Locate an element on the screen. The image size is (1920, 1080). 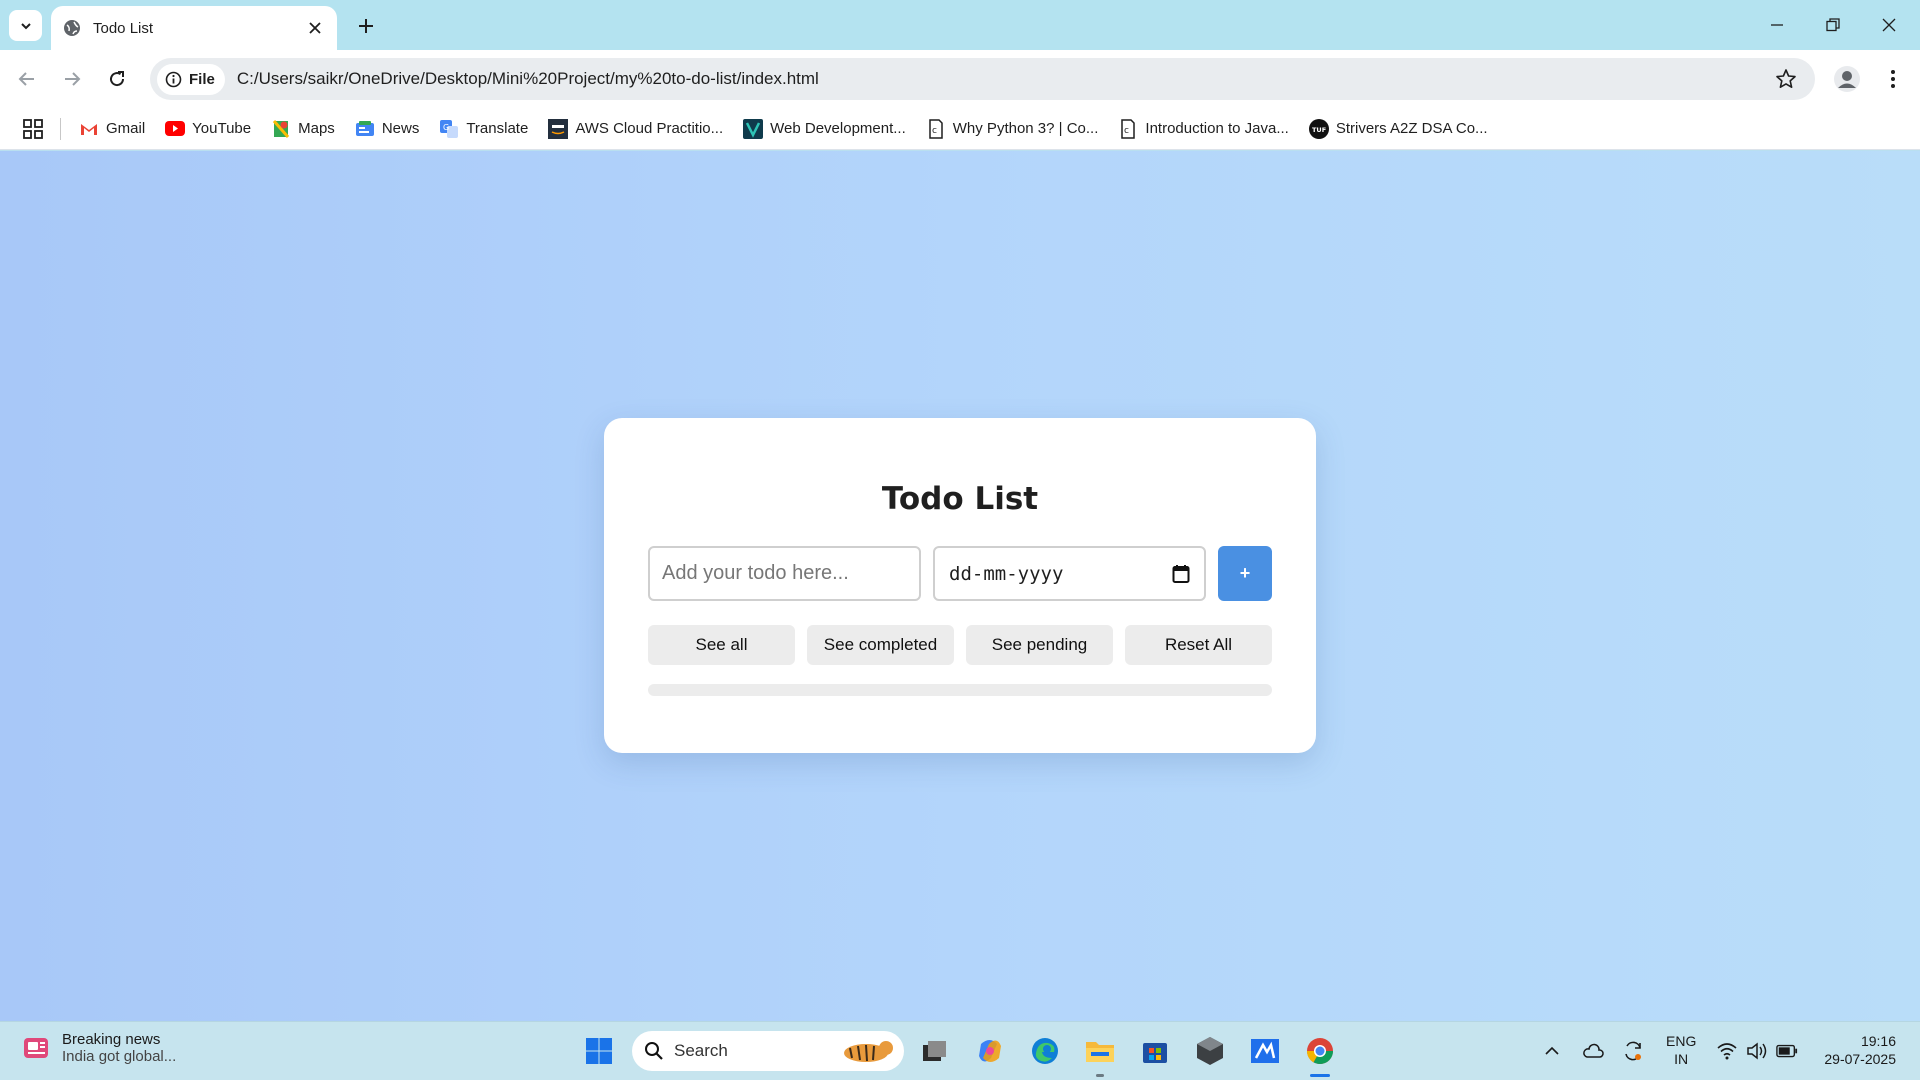
chrome-icon is located at coordinates (1320, 1051).